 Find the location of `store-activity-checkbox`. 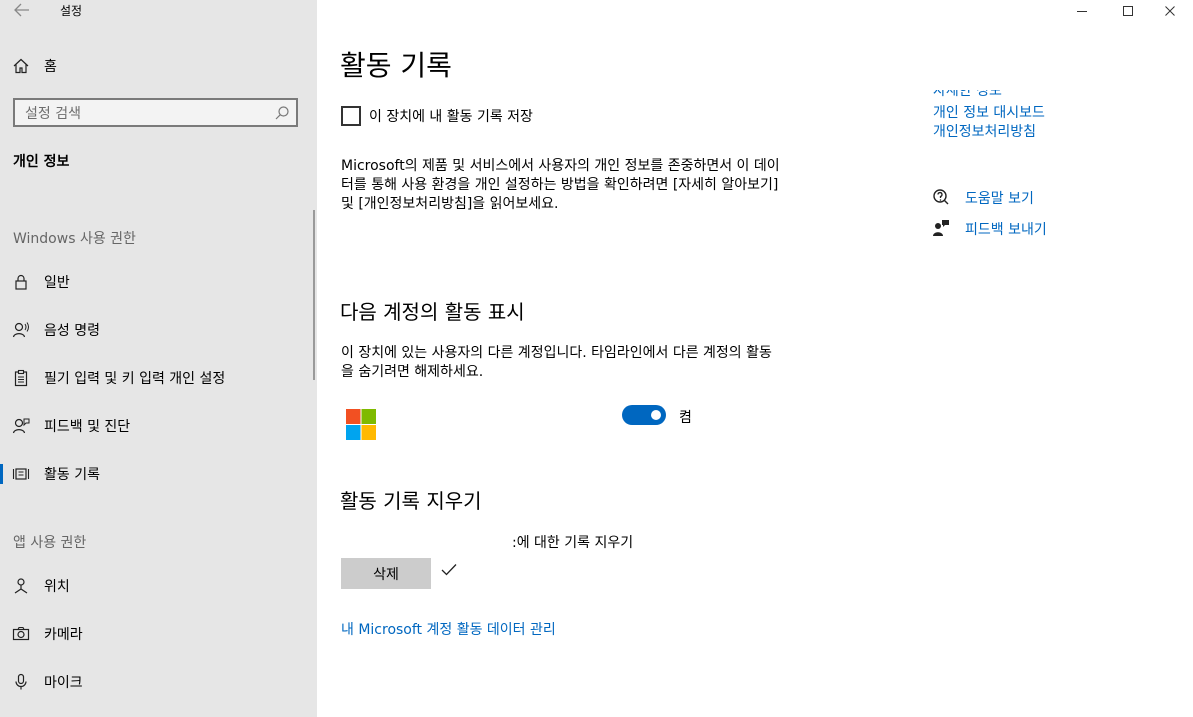

store-activity-checkbox is located at coordinates (351, 116).